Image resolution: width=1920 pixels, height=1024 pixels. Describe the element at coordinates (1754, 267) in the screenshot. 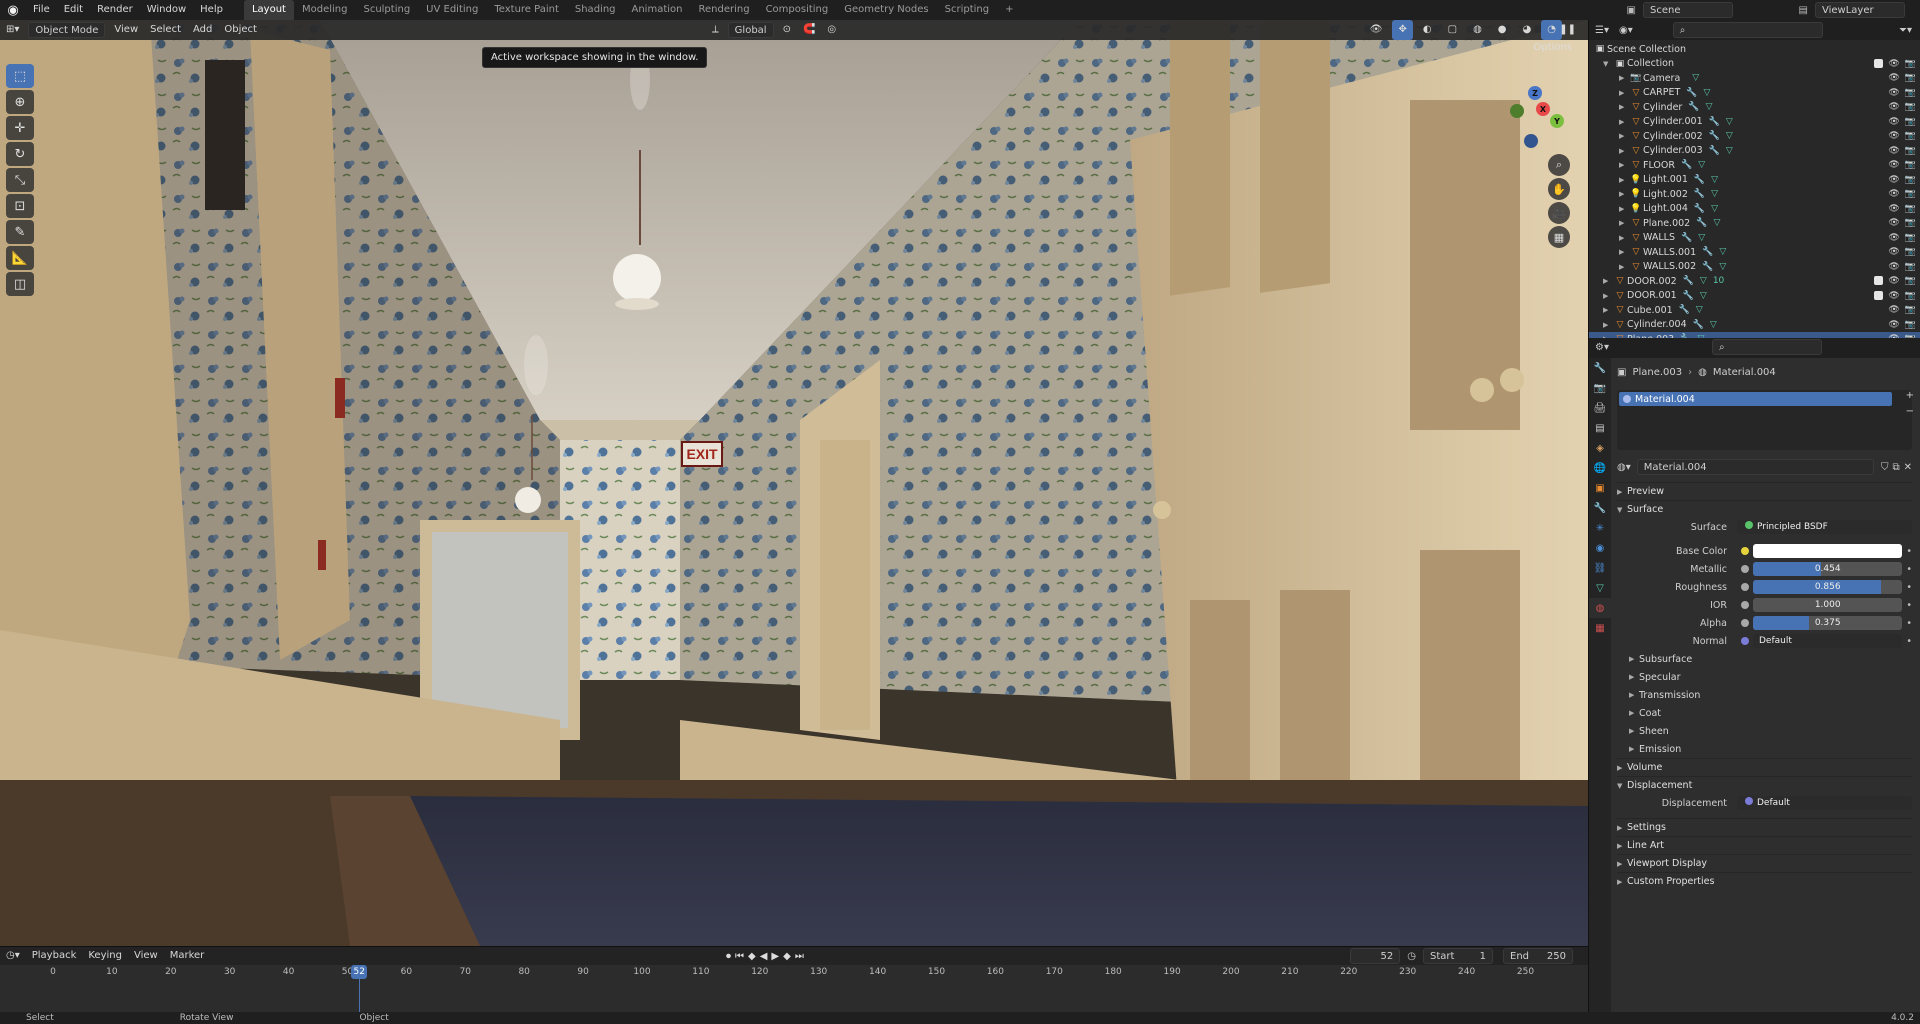

I see `outliner-item-walls-002: ▶ ▽ WALLS.002 🔧 ▽ 👁 📷` at that location.